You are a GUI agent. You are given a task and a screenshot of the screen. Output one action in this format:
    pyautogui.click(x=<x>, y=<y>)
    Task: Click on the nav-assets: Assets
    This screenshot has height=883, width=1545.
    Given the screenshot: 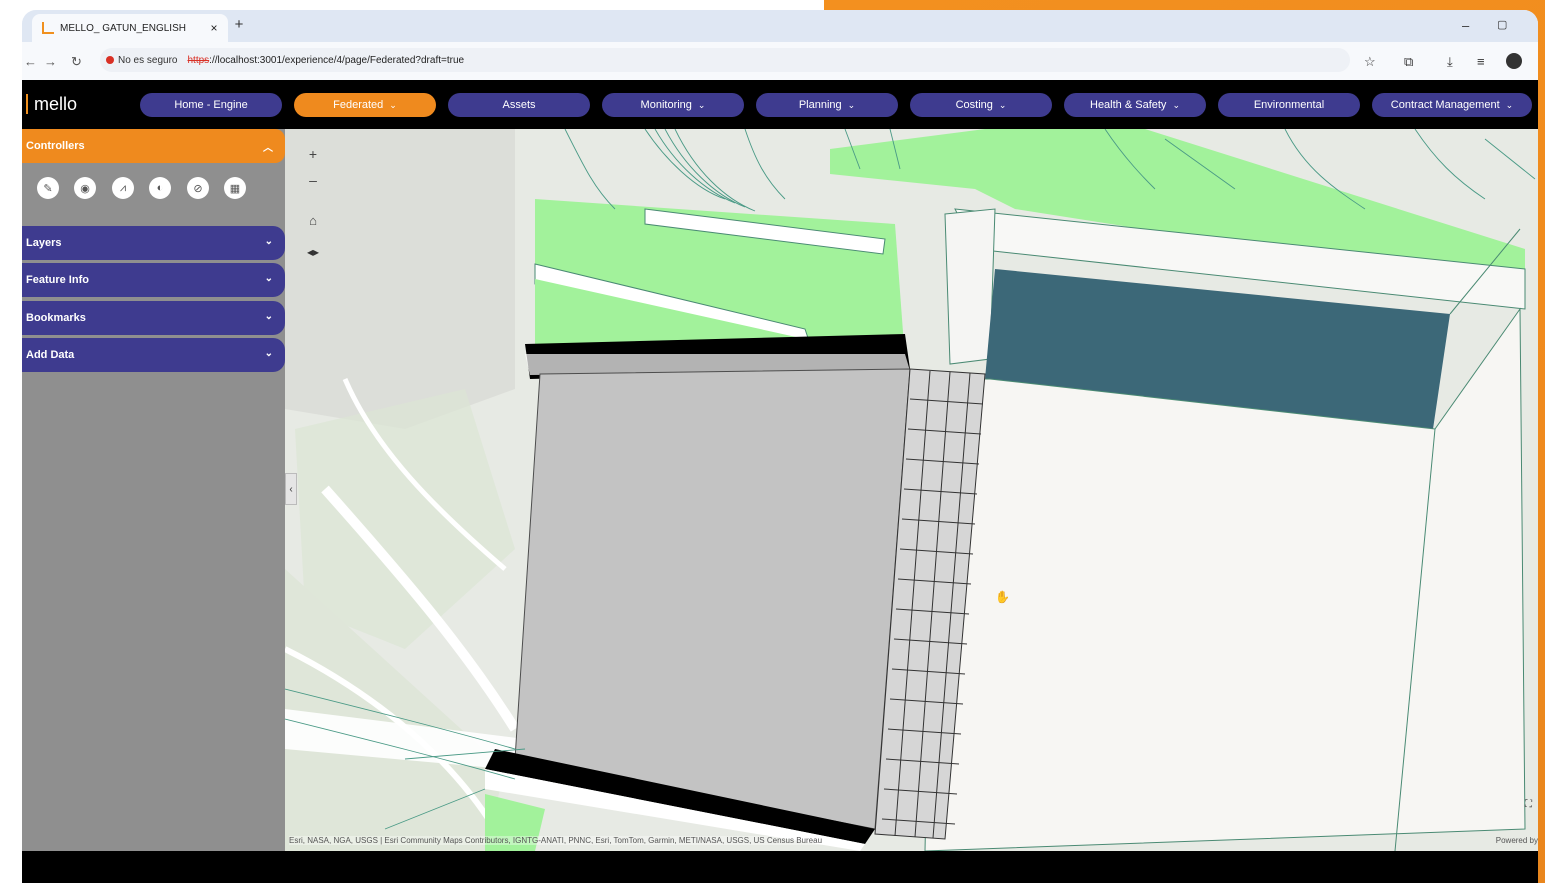 What is the action you would take?
    pyautogui.click(x=519, y=105)
    